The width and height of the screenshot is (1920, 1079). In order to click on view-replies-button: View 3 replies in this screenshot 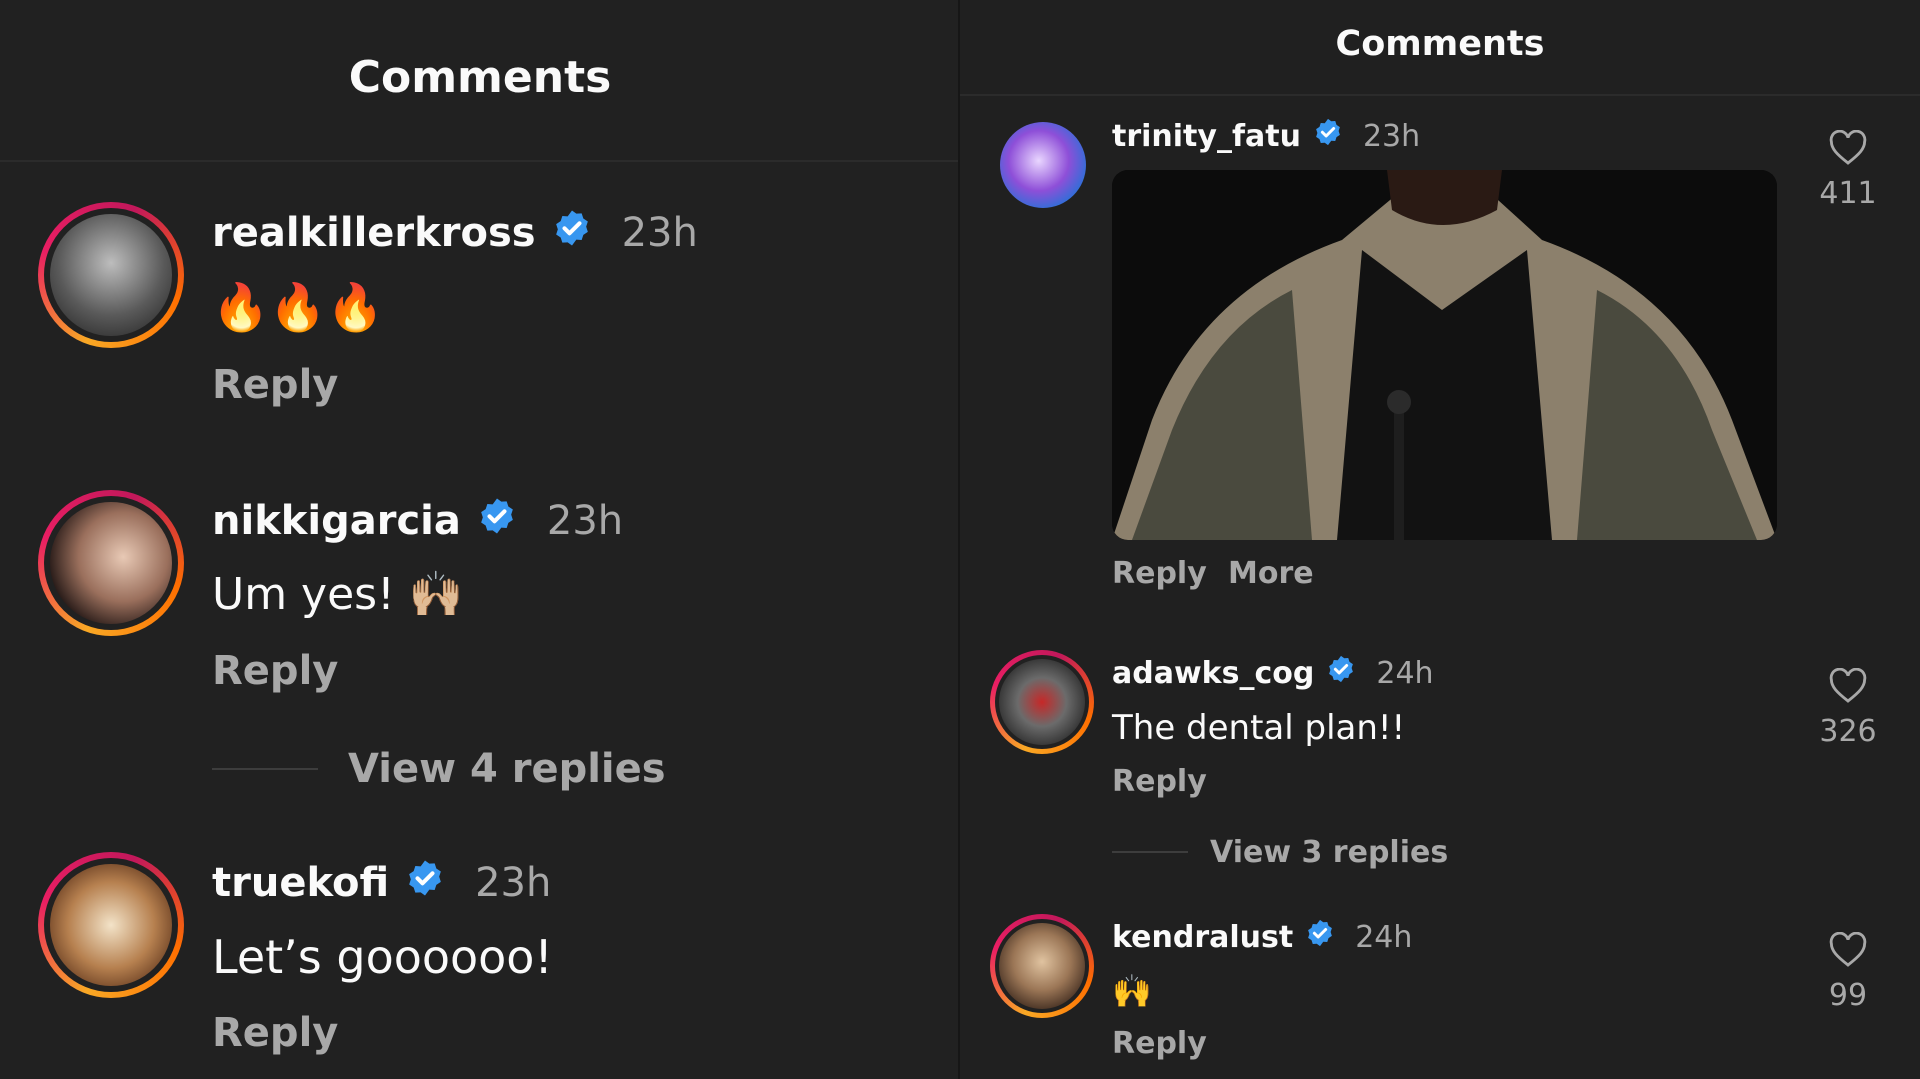, I will do `click(1280, 852)`.